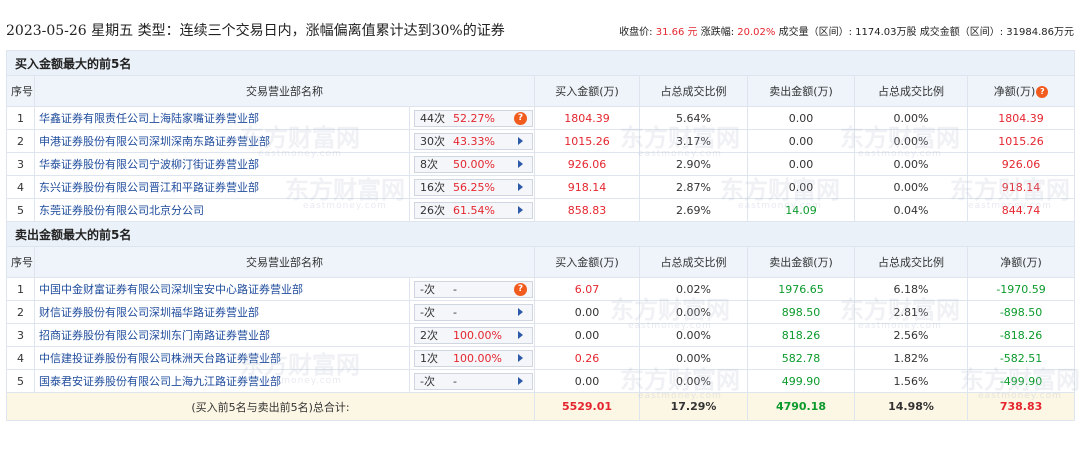 Image resolution: width=1080 pixels, height=458 pixels. Describe the element at coordinates (432, 118) in the screenshot. I see `appear-count: 44次` at that location.